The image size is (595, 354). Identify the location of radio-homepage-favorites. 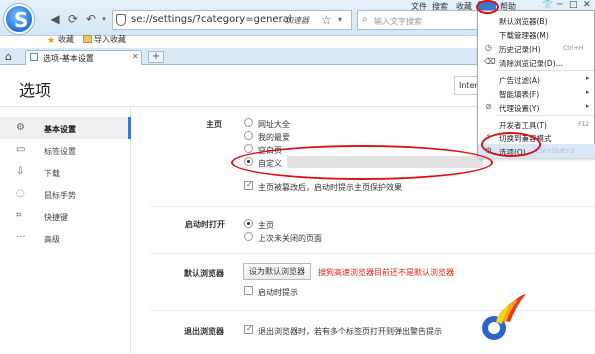
(248, 135).